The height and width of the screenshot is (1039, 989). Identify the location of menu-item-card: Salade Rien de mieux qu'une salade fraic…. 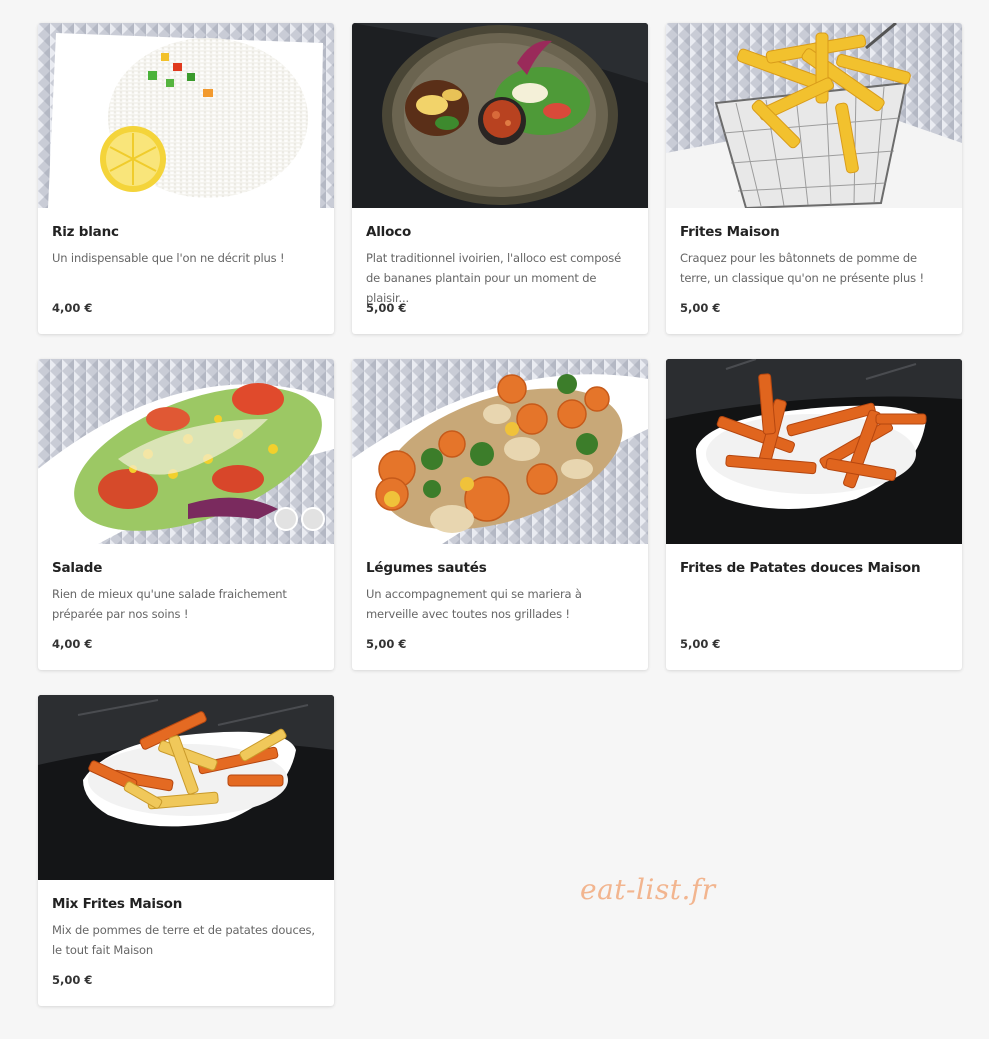
(186, 514).